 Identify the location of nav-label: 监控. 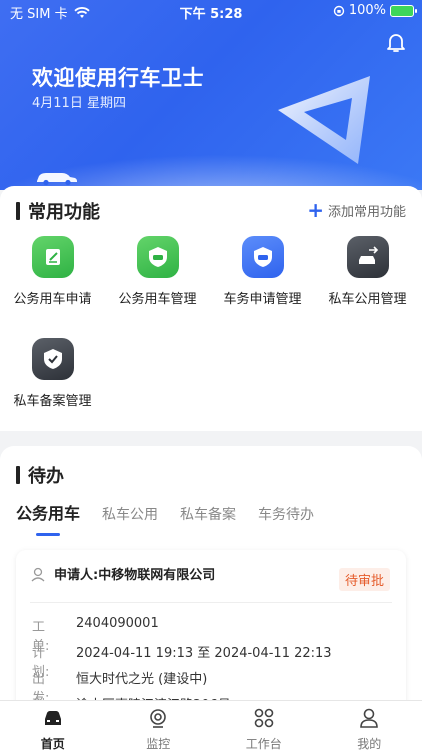
(158, 743).